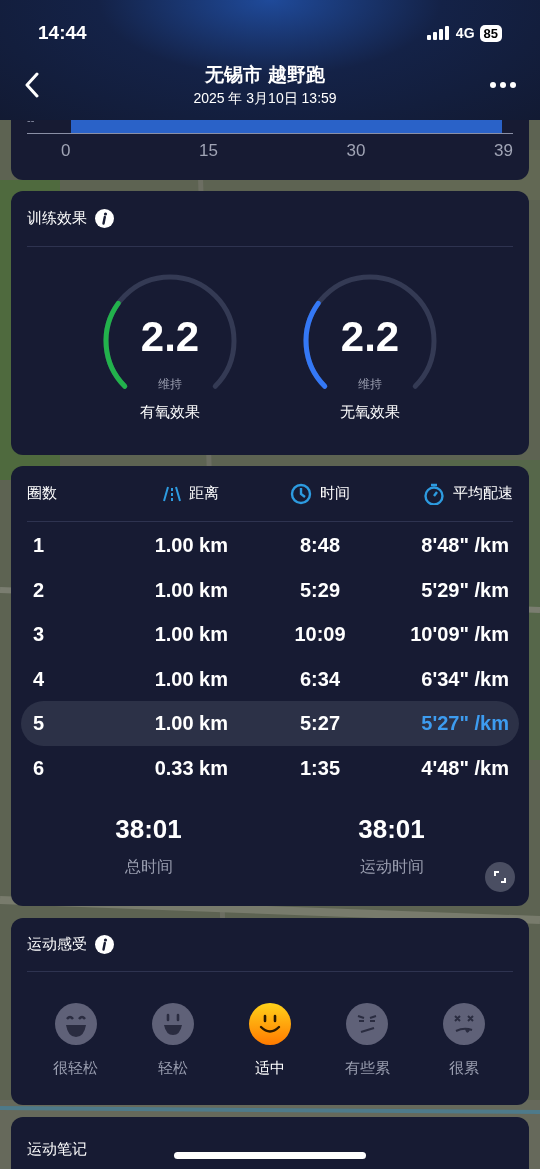 The height and width of the screenshot is (1169, 540). Describe the element at coordinates (459, 635) in the screenshot. I see `table-cell-text: 10'09" /km` at that location.